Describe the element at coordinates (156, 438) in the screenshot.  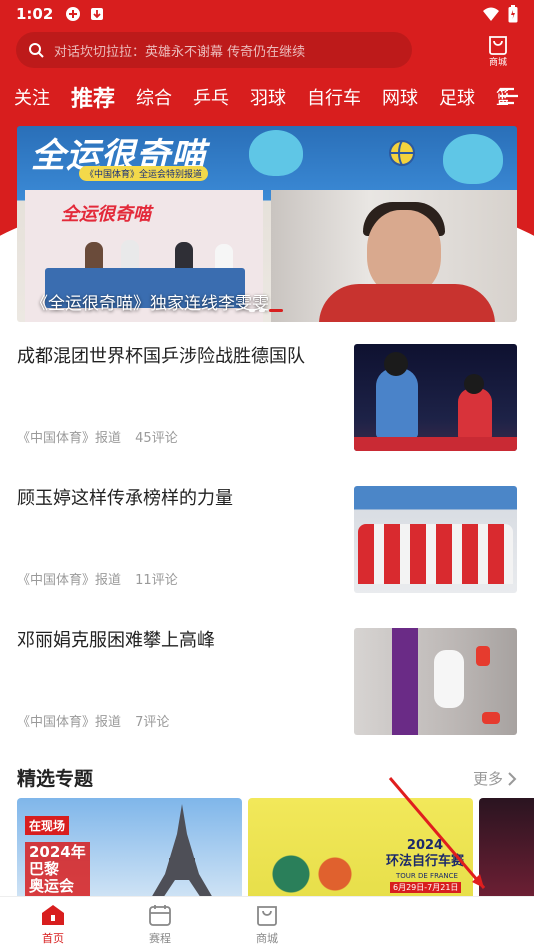
I see `news-comments: 45评论` at that location.